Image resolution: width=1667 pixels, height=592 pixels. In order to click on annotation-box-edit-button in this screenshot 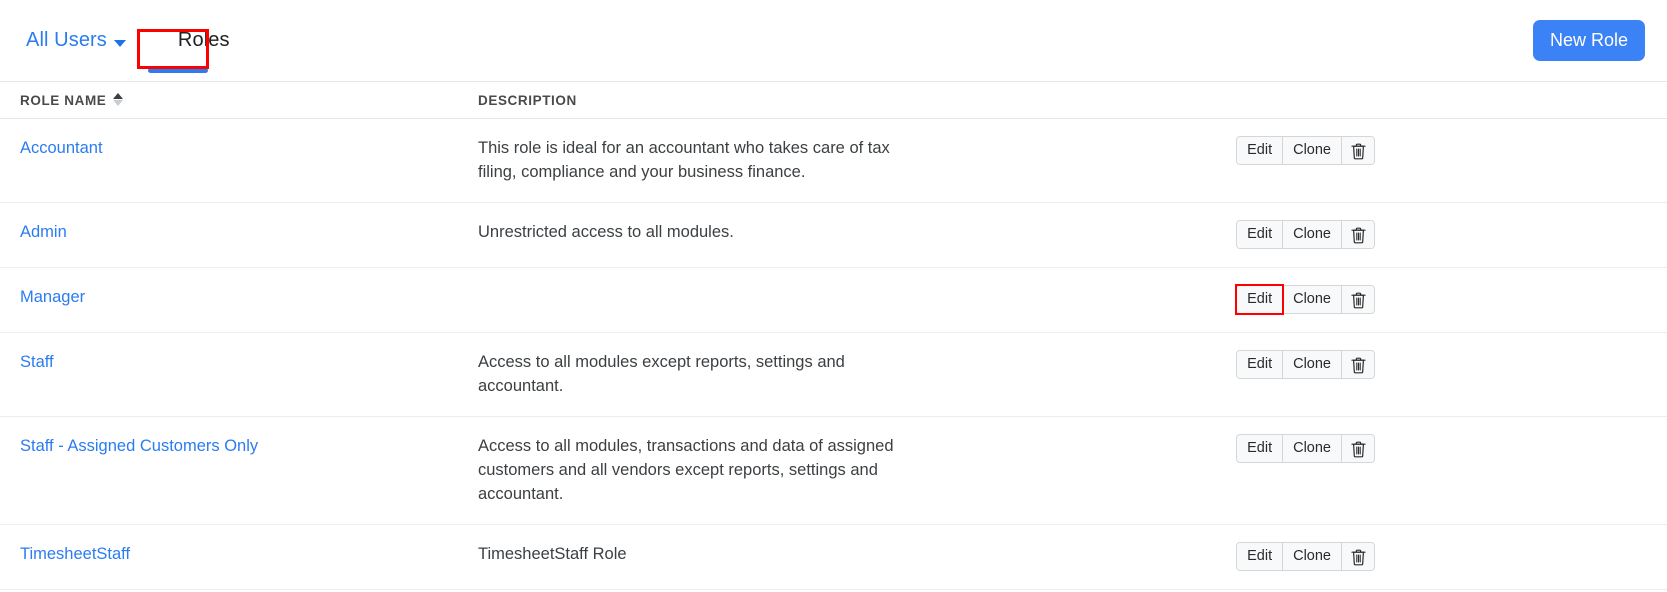, I will do `click(1260, 299)`.